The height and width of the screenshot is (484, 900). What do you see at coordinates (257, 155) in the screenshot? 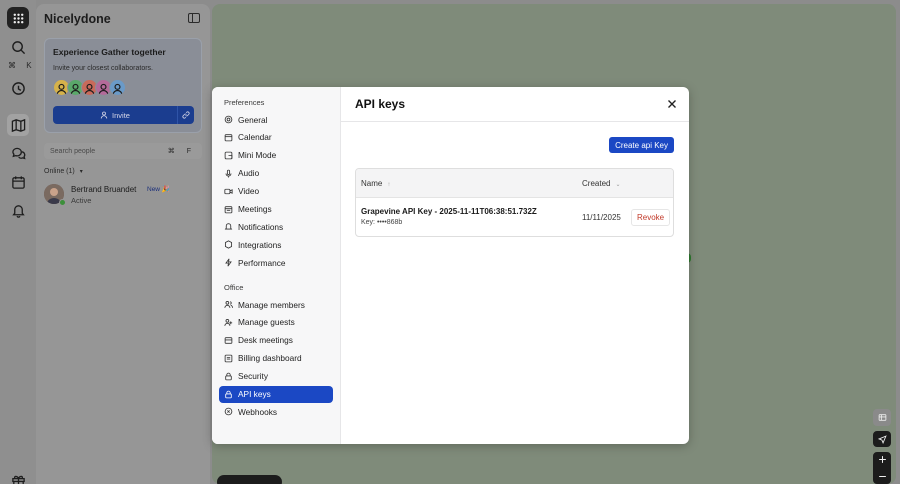
I see `settings-nav-label: Mini Mode` at bounding box center [257, 155].